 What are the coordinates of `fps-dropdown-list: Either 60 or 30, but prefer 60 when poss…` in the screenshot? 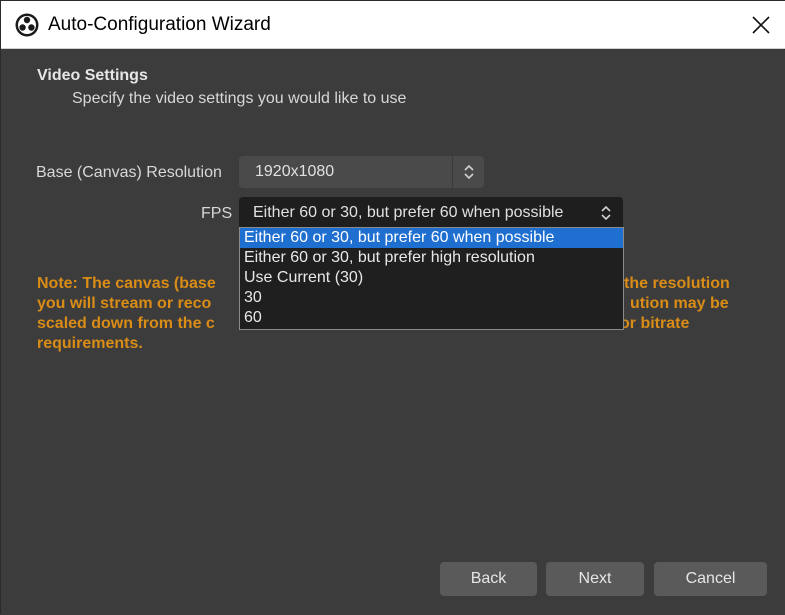 It's located at (431, 278).